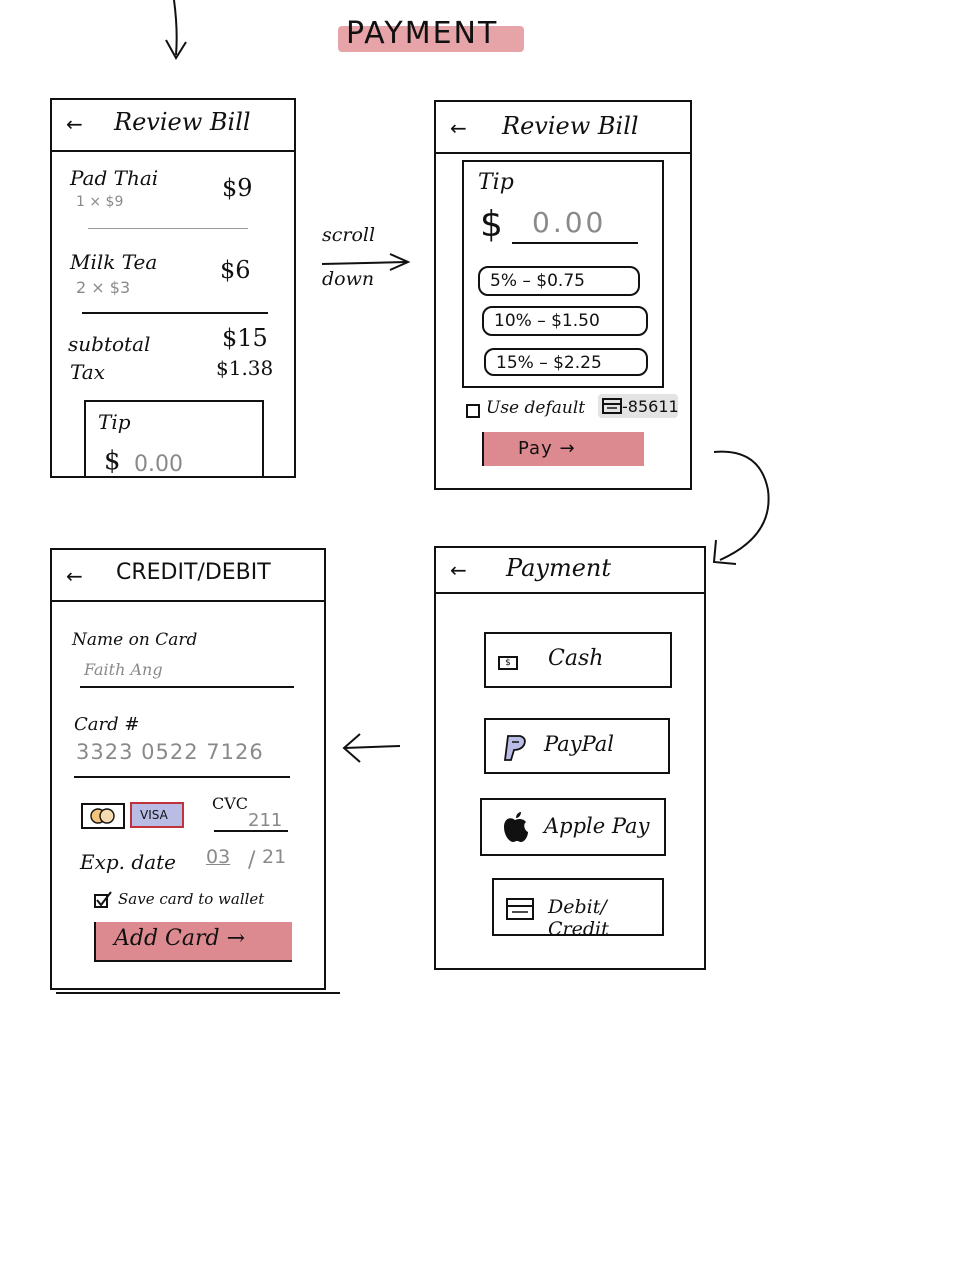  I want to click on payment-option-cash: $ Cash, so click(578, 660).